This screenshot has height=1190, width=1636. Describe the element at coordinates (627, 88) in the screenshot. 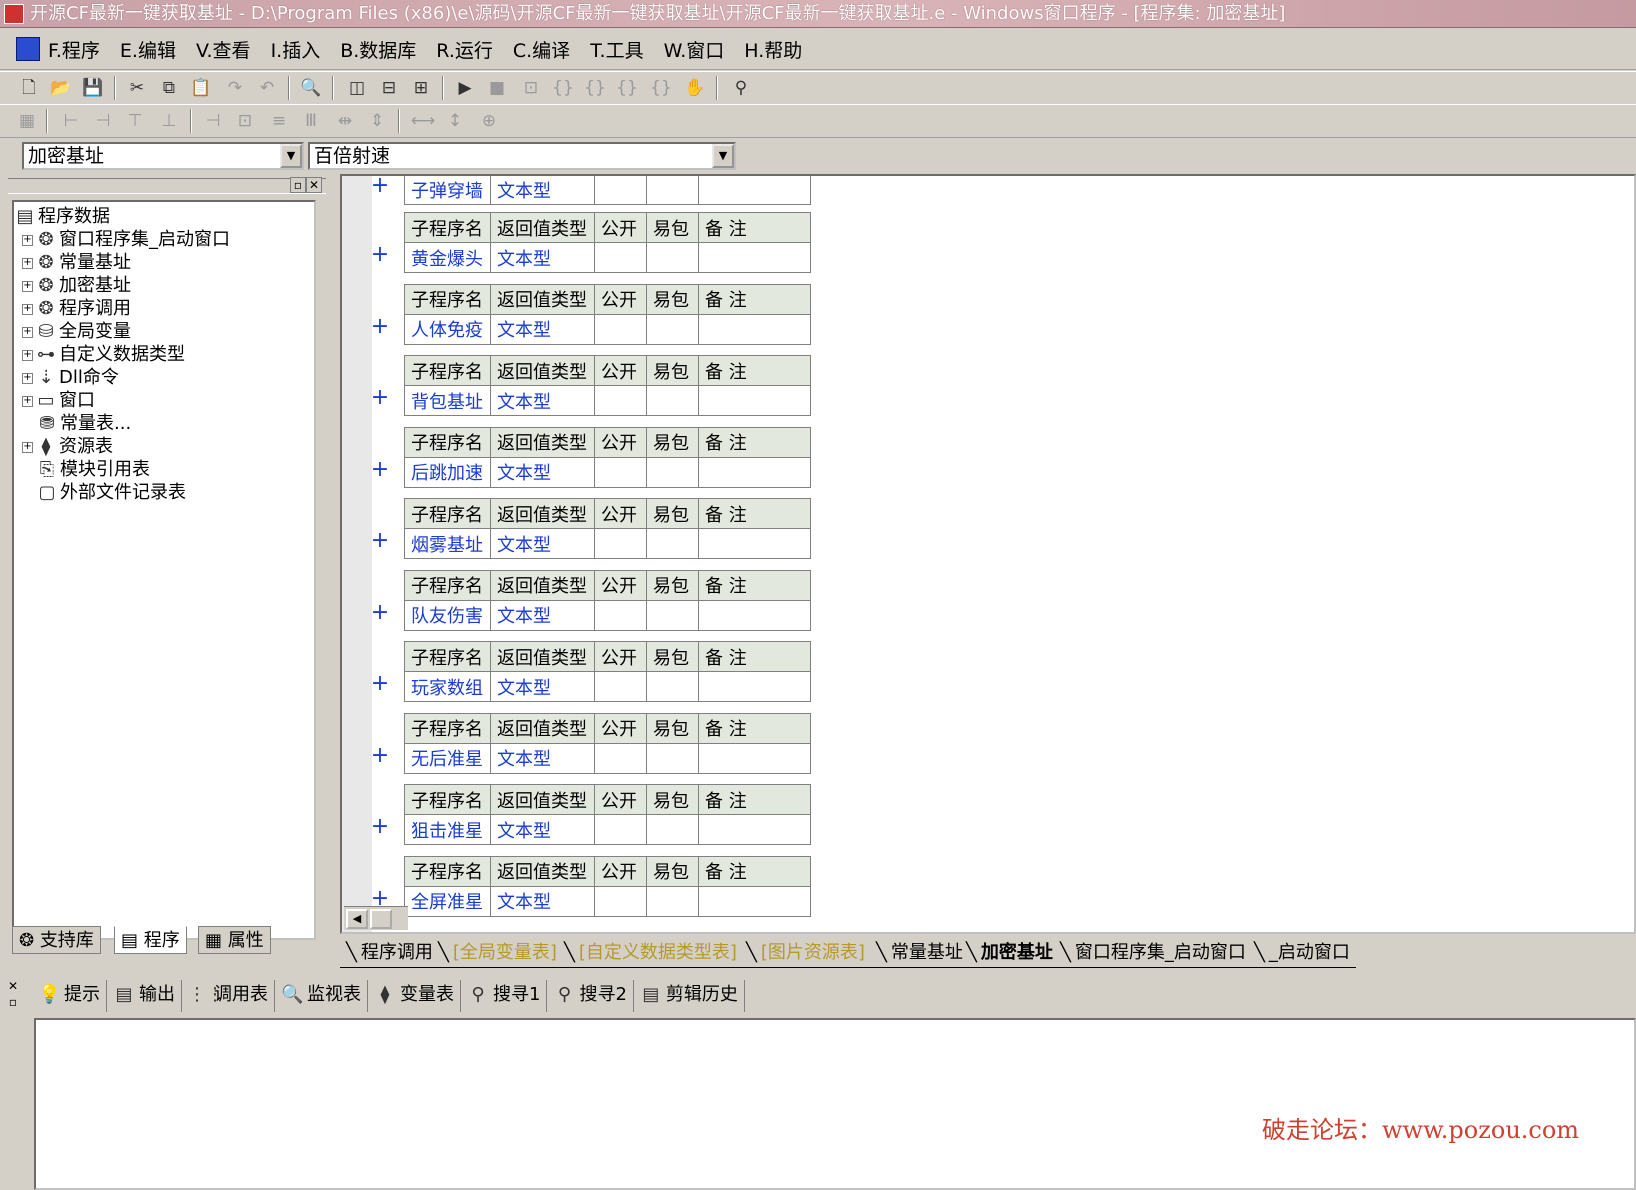

I see `step-out-icon: {}` at that location.